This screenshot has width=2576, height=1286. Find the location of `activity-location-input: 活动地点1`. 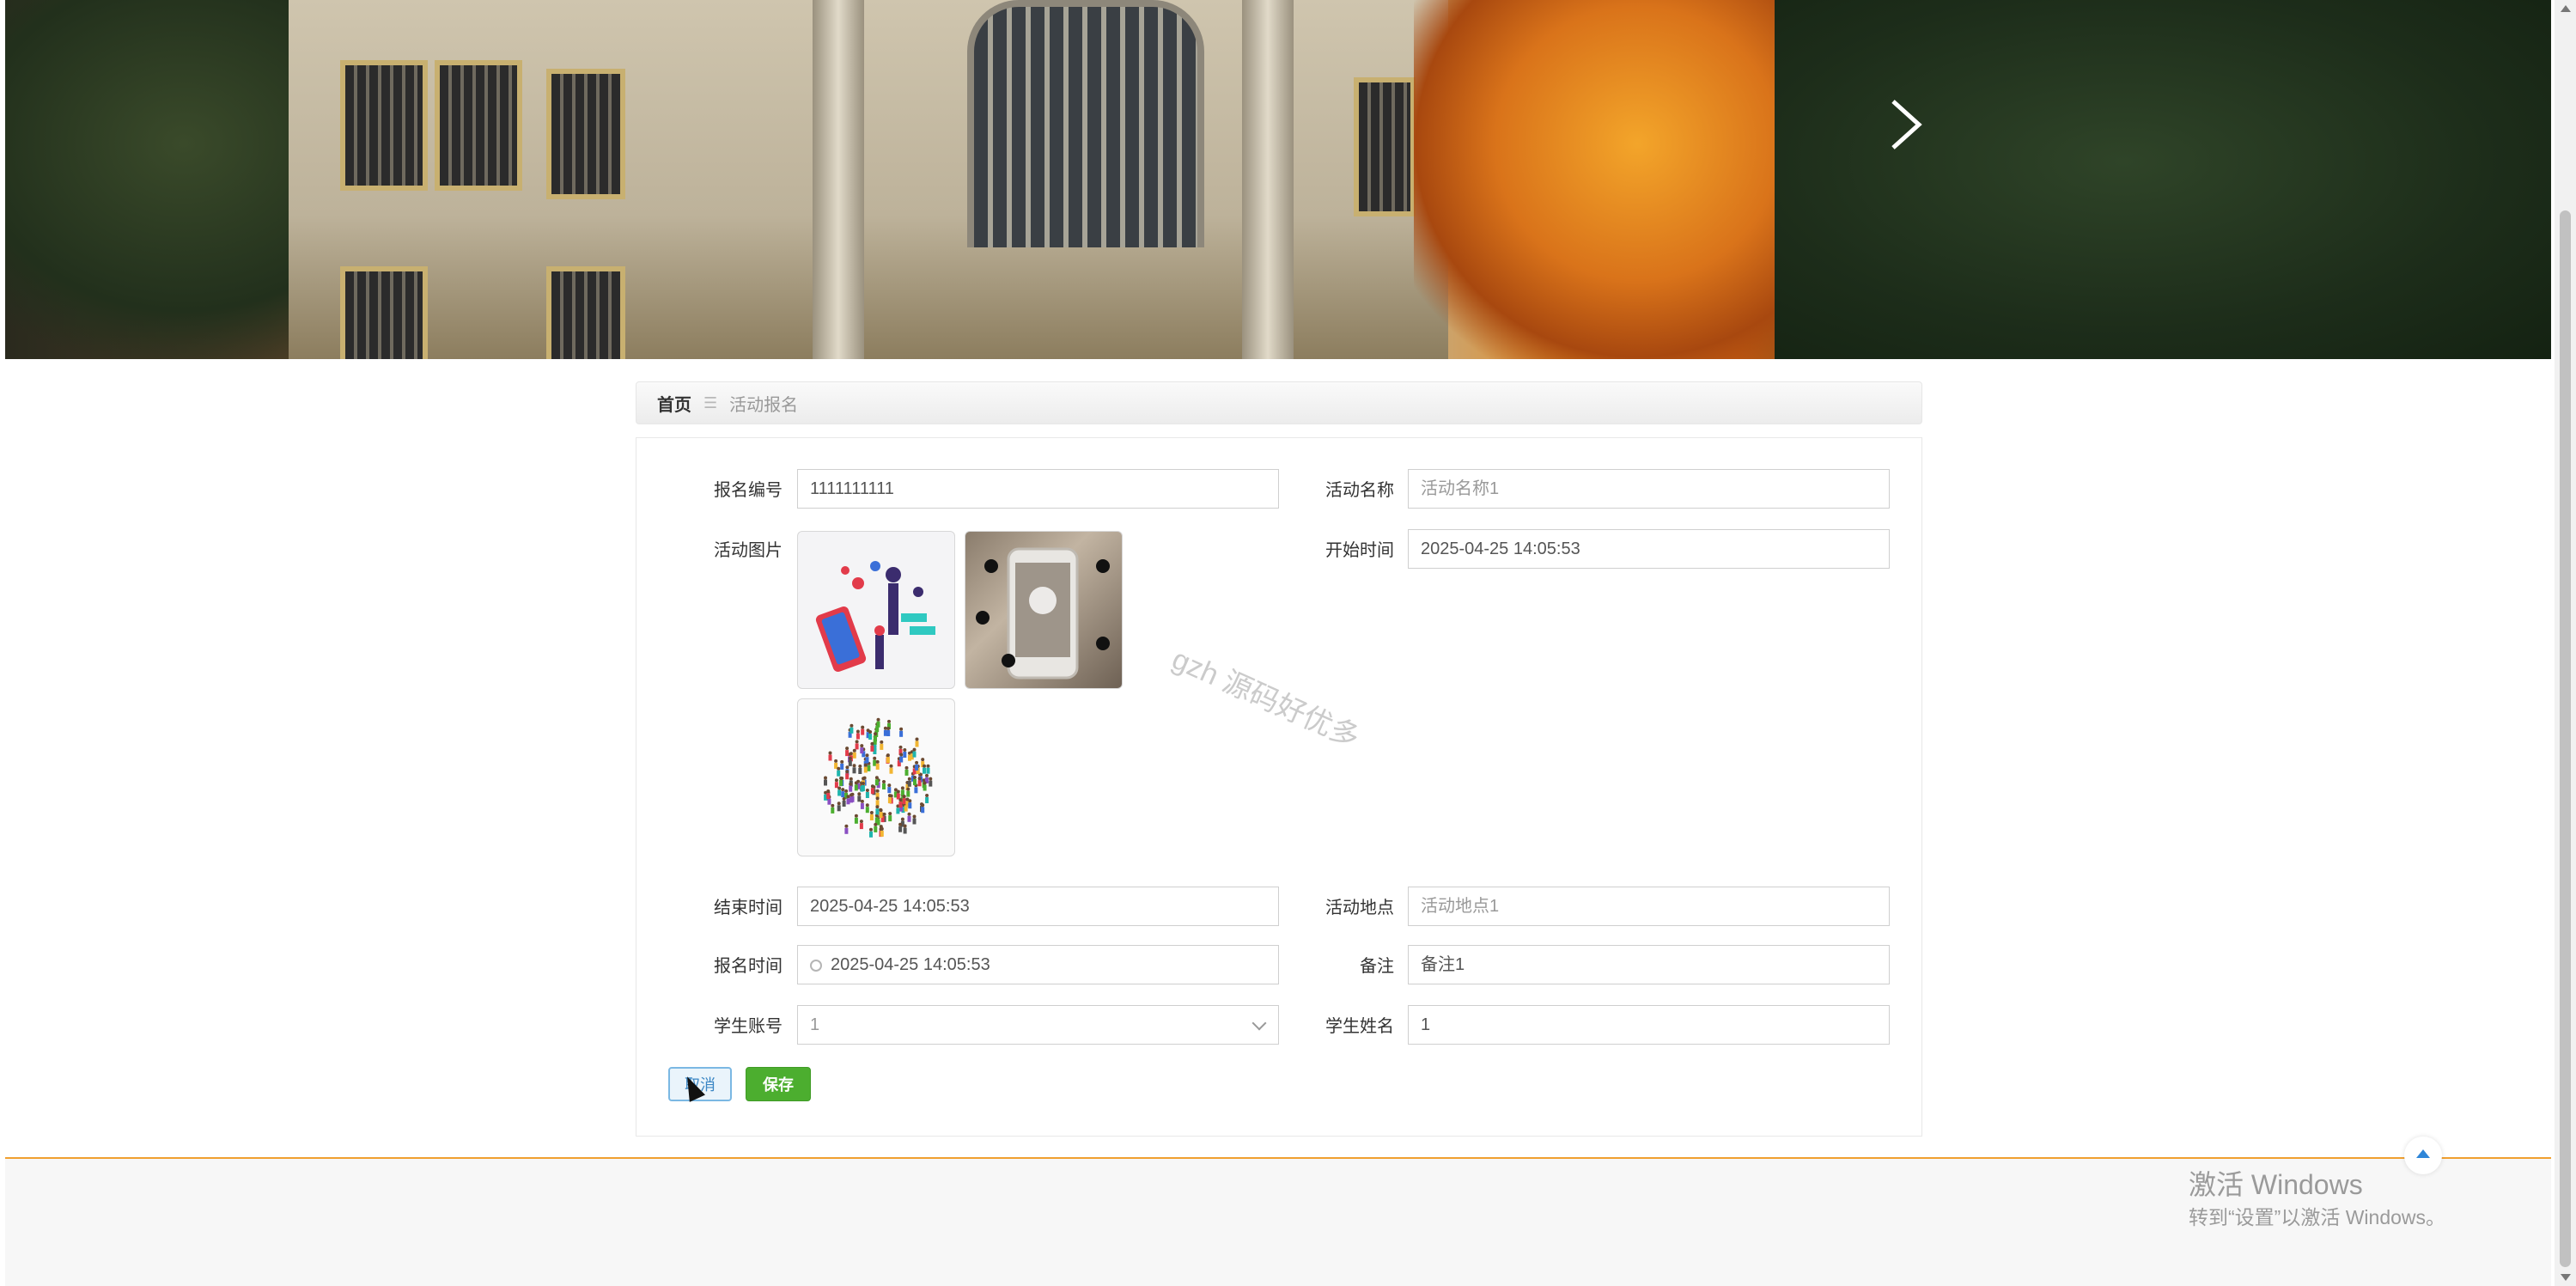

activity-location-input: 活动地点1 is located at coordinates (1649, 906).